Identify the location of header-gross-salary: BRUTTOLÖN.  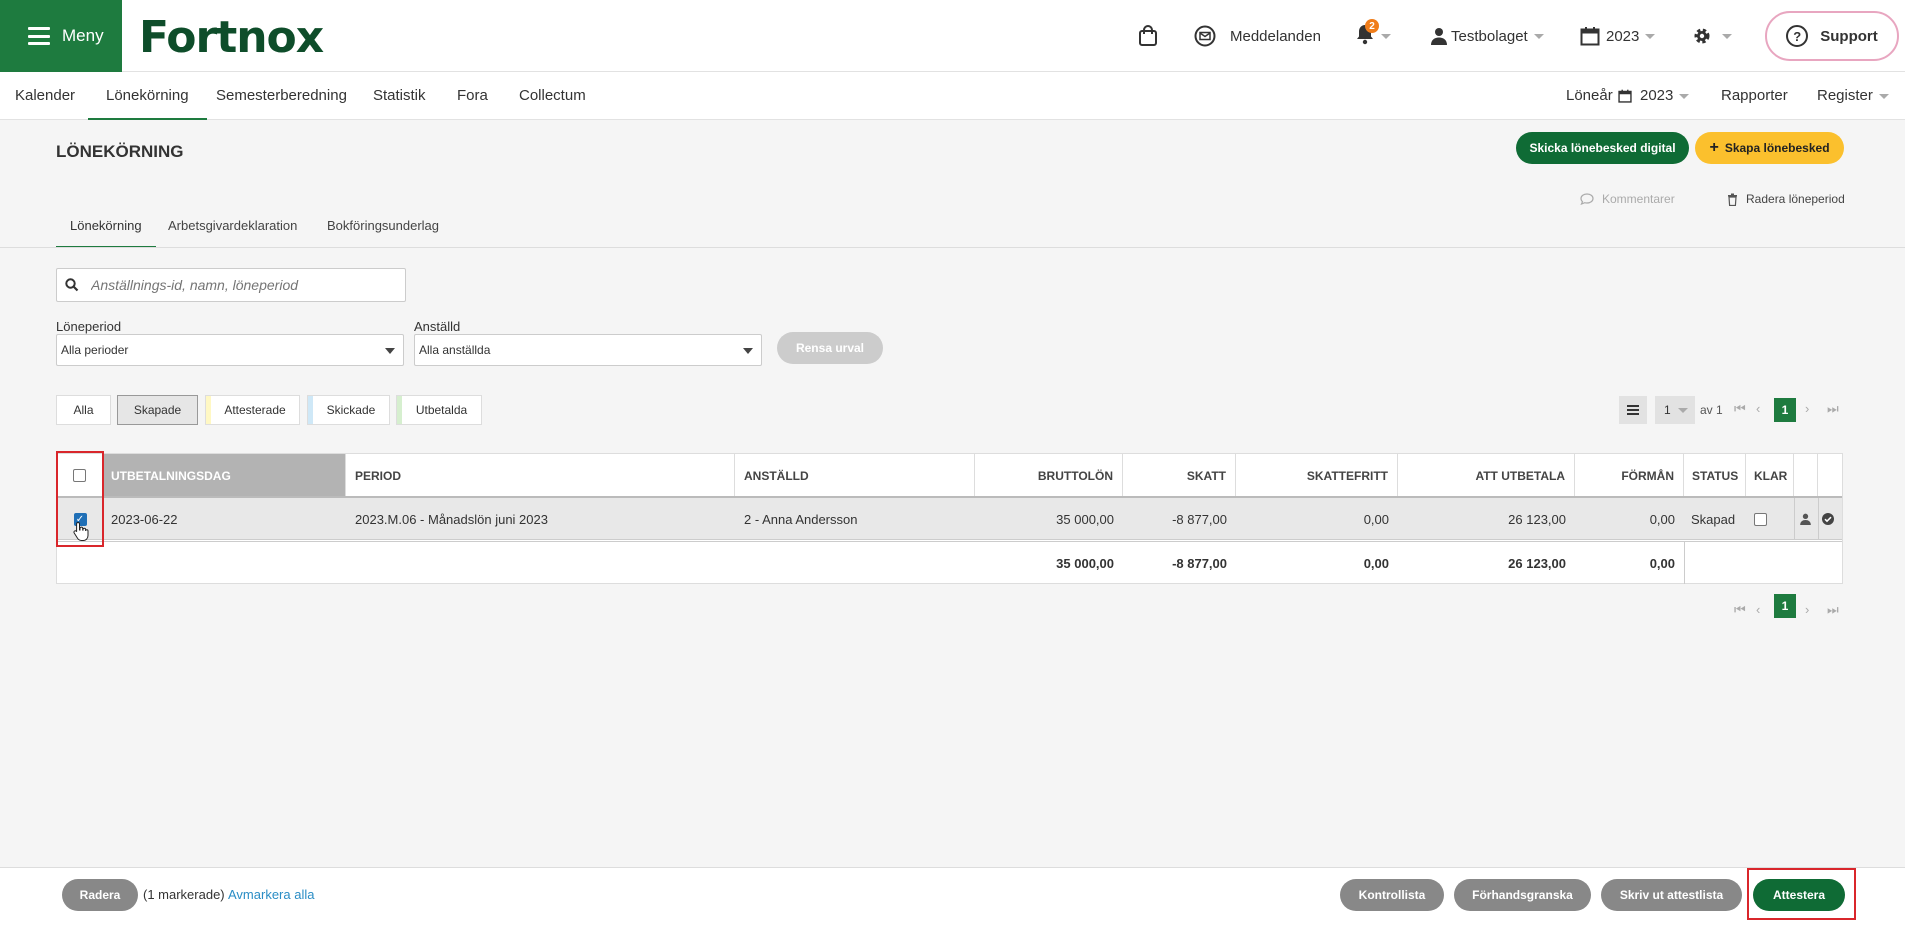
(1049, 475).